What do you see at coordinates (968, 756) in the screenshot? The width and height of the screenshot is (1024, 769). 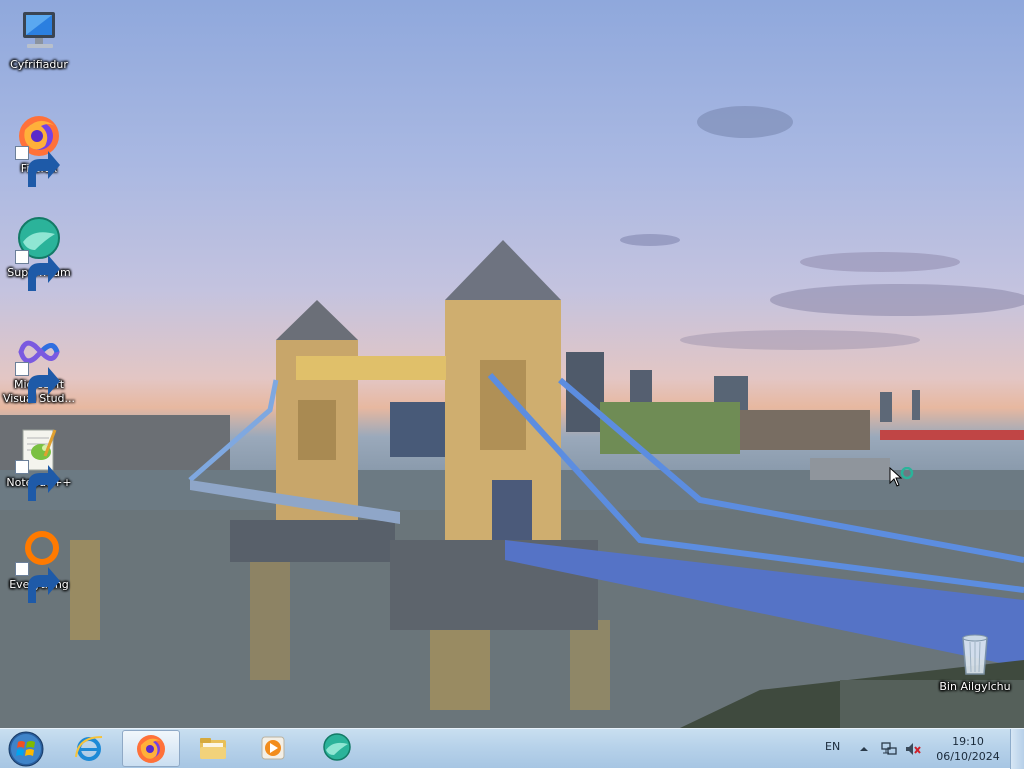 I see `clock-date: 06/10/2024` at bounding box center [968, 756].